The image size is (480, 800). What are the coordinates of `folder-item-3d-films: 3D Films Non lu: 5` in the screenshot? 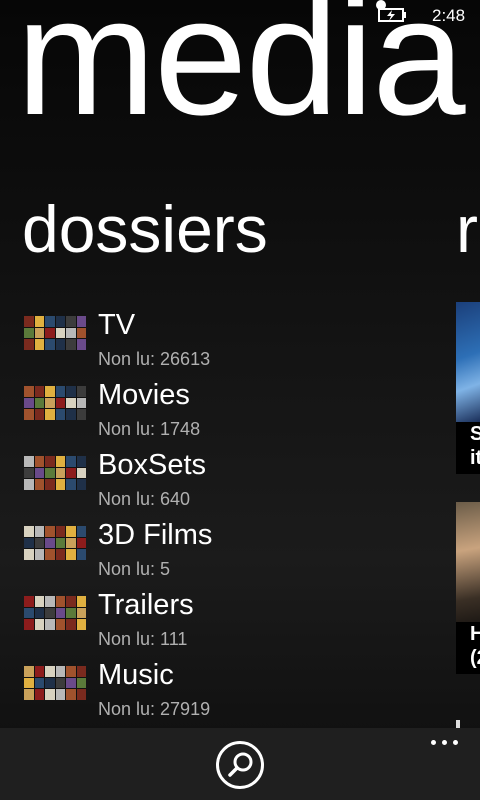 It's located at (234, 553).